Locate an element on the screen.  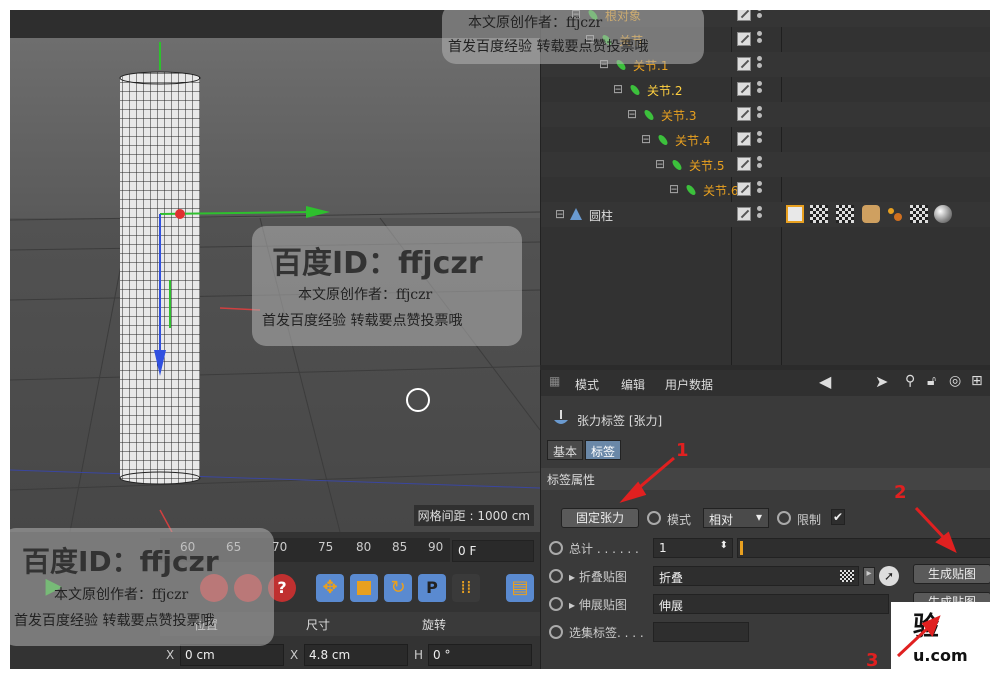
annotation-number-1: 1 is located at coordinates (682, 450).